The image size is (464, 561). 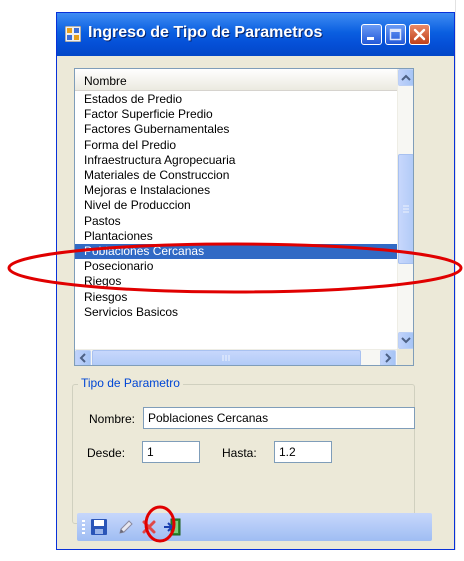 What do you see at coordinates (236, 190) in the screenshot?
I see `list-item: Mejoras e Instalaciones` at bounding box center [236, 190].